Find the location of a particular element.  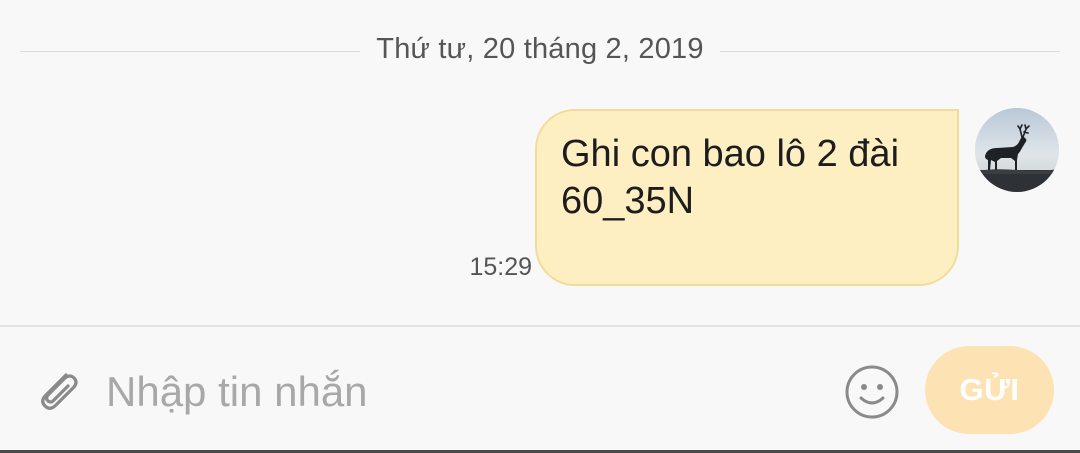

date-divider-left is located at coordinates (190, 51).